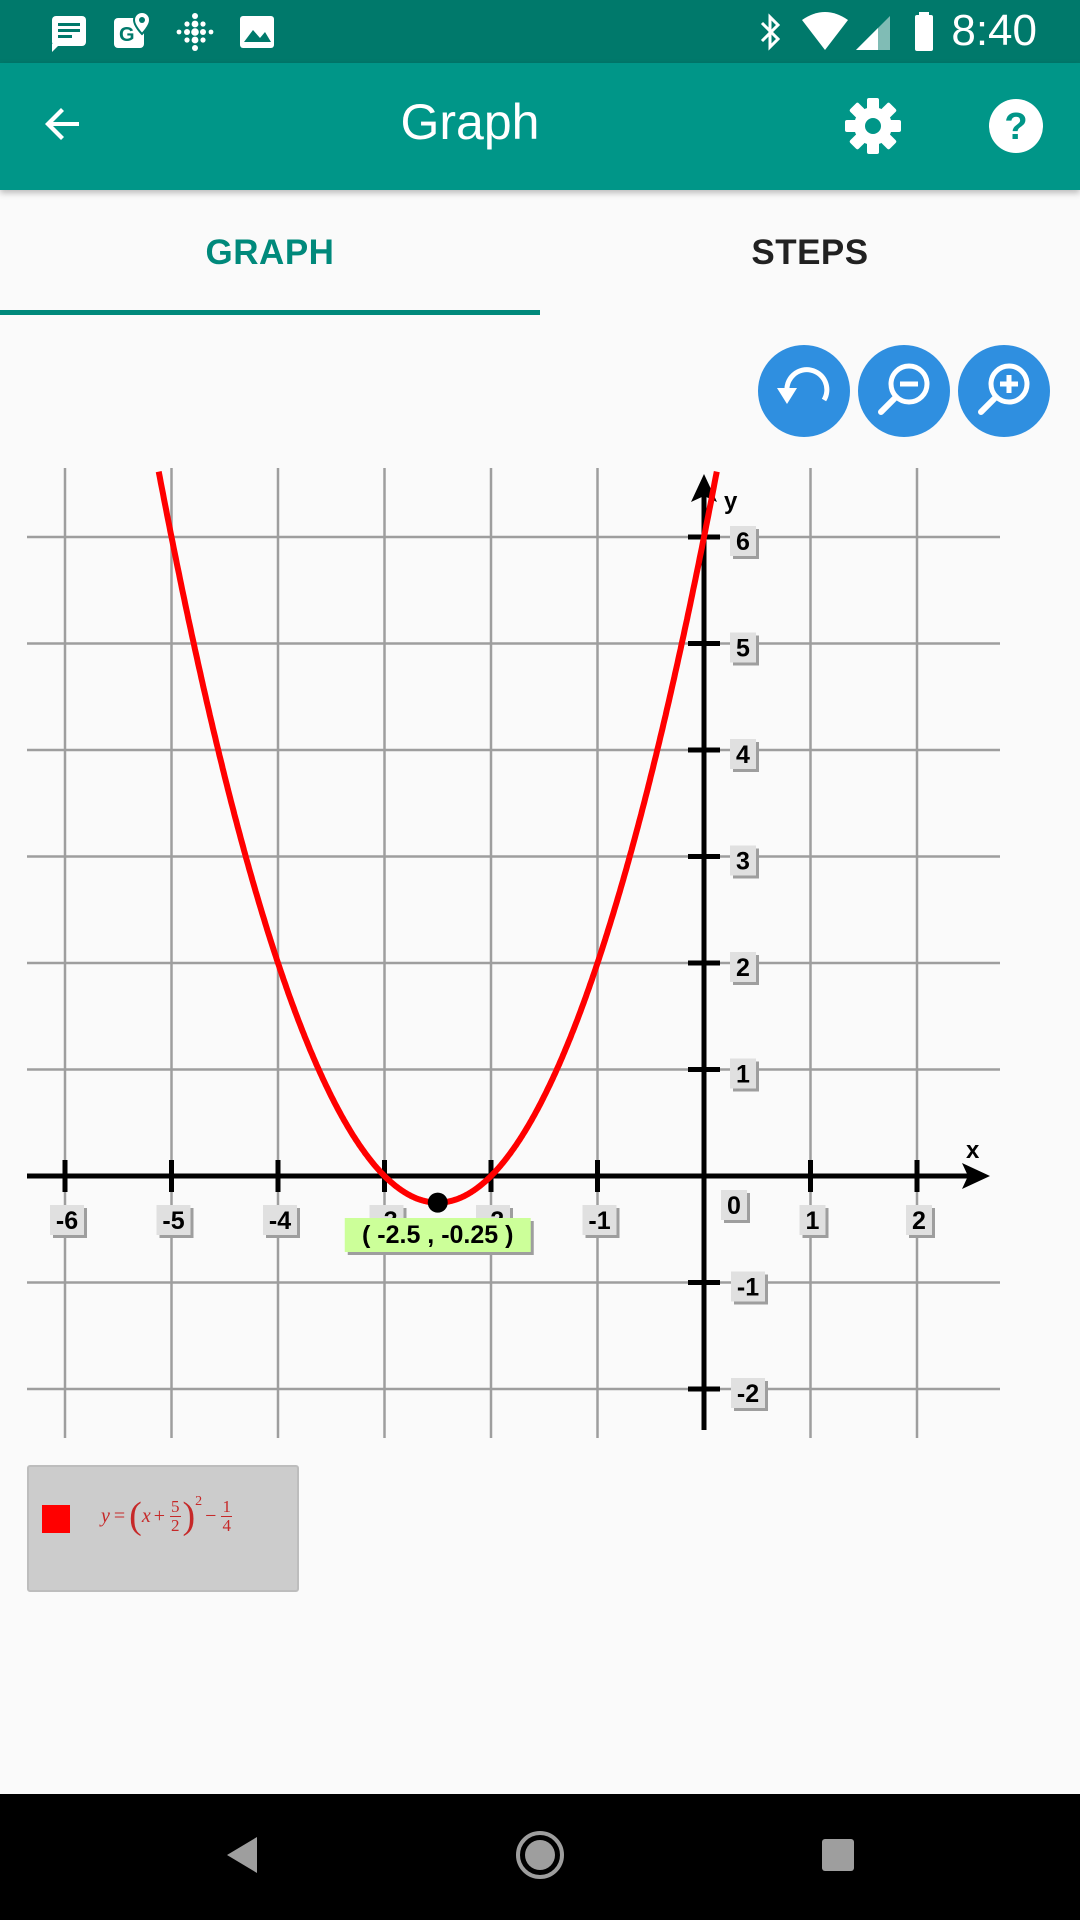 The image size is (1080, 1920). Describe the element at coordinates (873, 130) in the screenshot. I see `gear-icon` at that location.